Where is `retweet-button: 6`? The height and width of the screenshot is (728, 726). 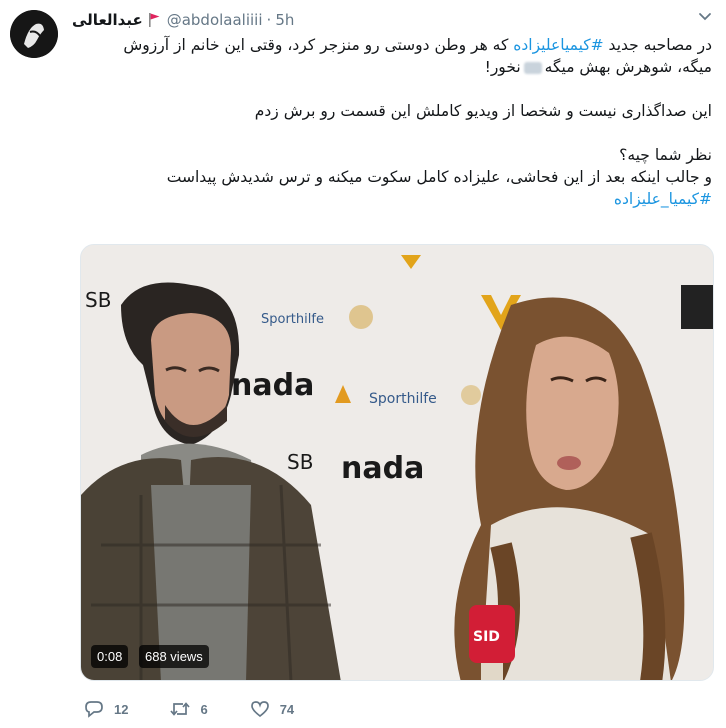
retweet-button: 6 is located at coordinates (189, 709).